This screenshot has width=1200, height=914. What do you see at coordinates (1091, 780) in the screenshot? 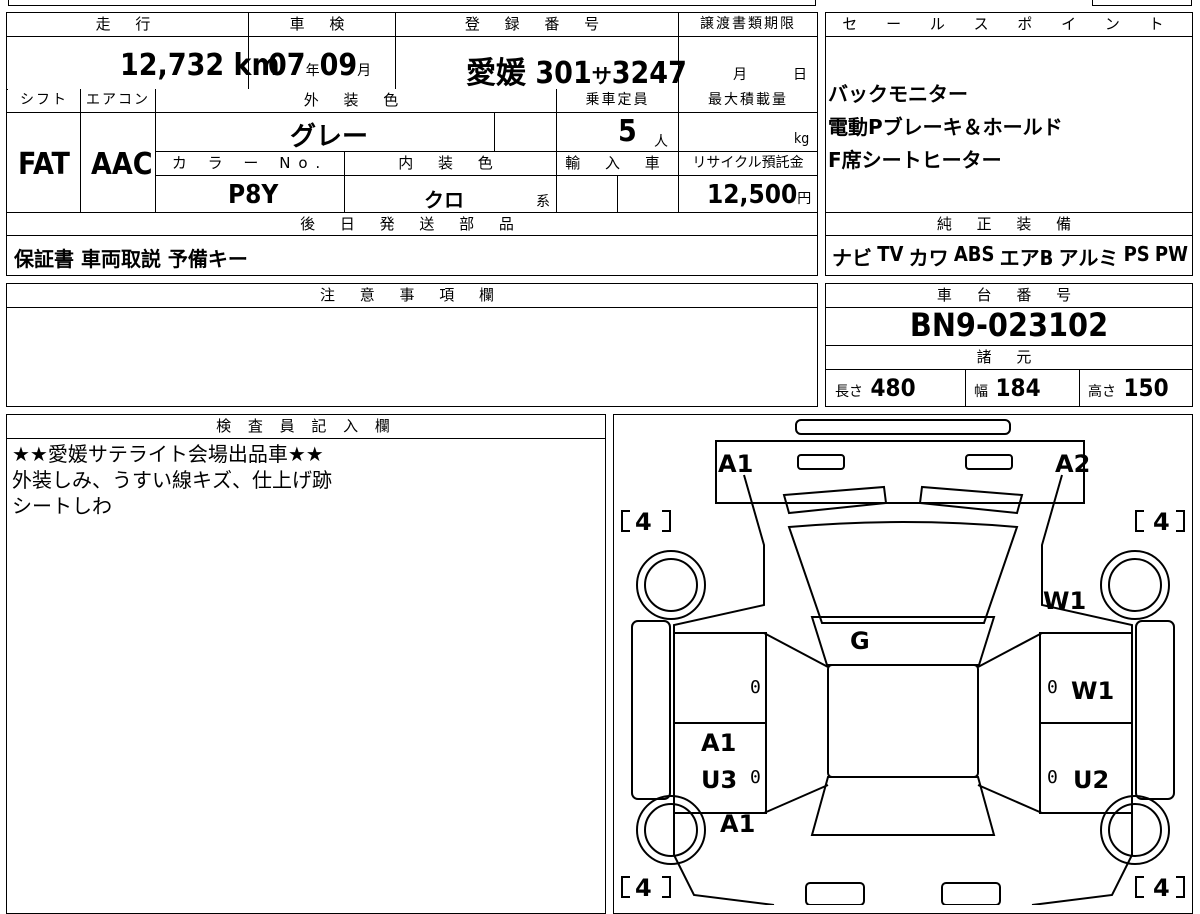
I see `damage-mark: U2` at bounding box center [1091, 780].